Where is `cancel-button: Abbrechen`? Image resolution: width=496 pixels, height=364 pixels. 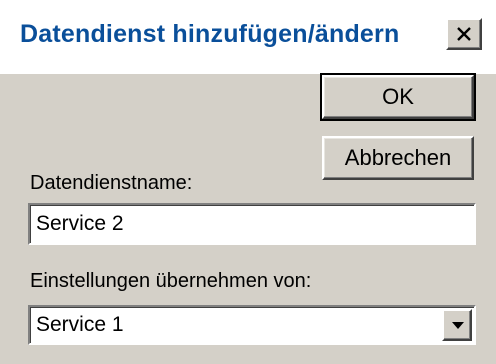
cancel-button: Abbrechen is located at coordinates (398, 158).